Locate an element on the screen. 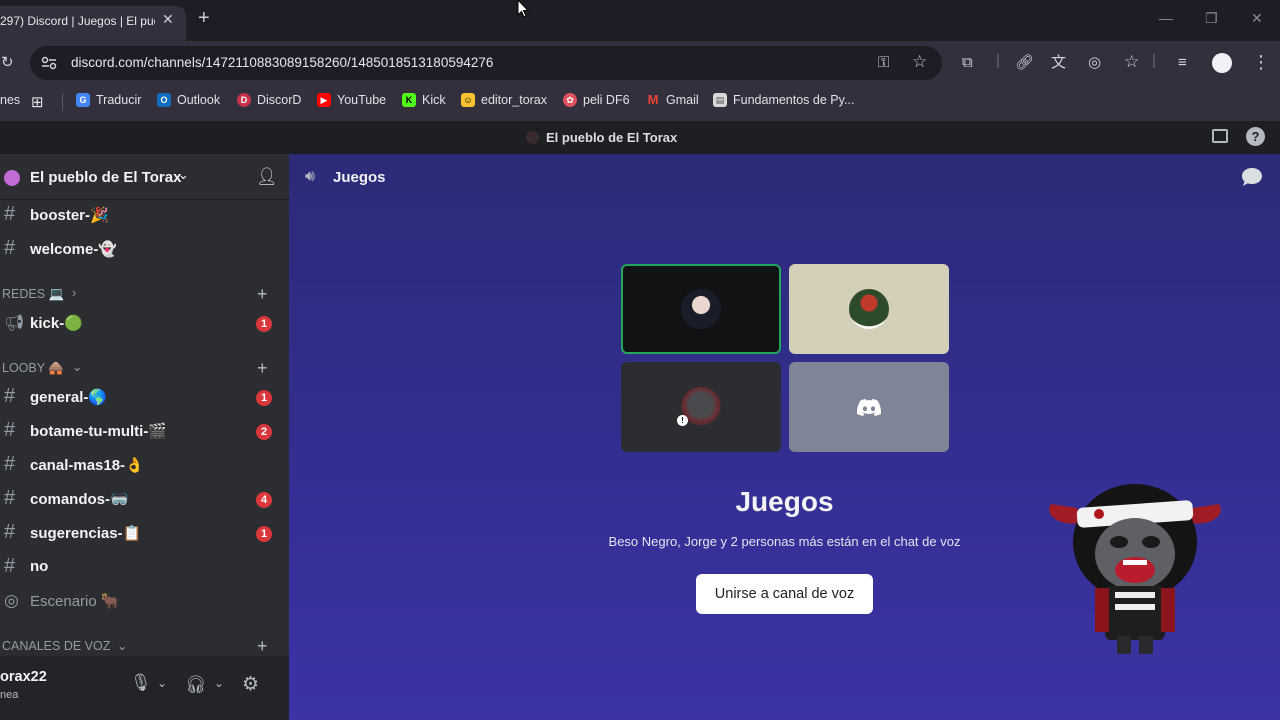 The image size is (1280, 720). channel-name: general-🌎 is located at coordinates (69, 397).